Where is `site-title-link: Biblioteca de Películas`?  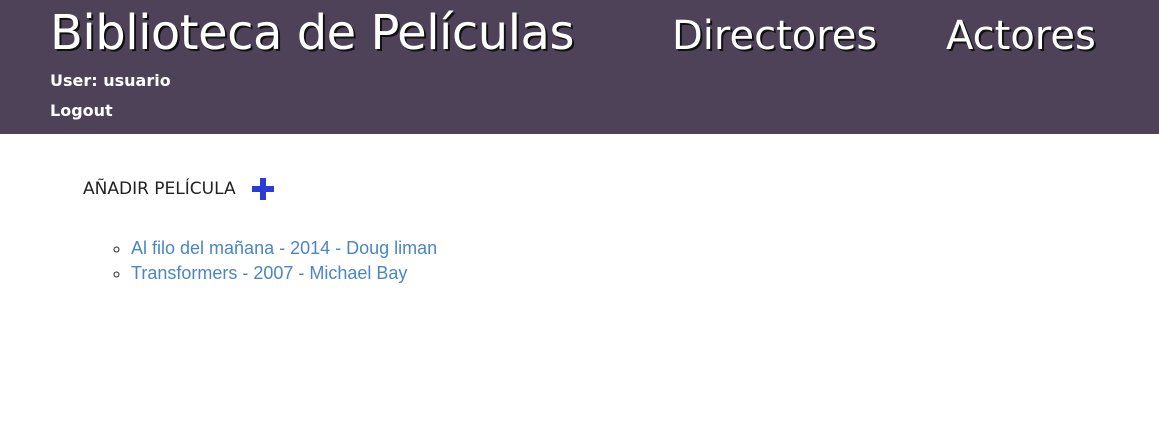
site-title-link: Biblioteca de Películas is located at coordinates (312, 33).